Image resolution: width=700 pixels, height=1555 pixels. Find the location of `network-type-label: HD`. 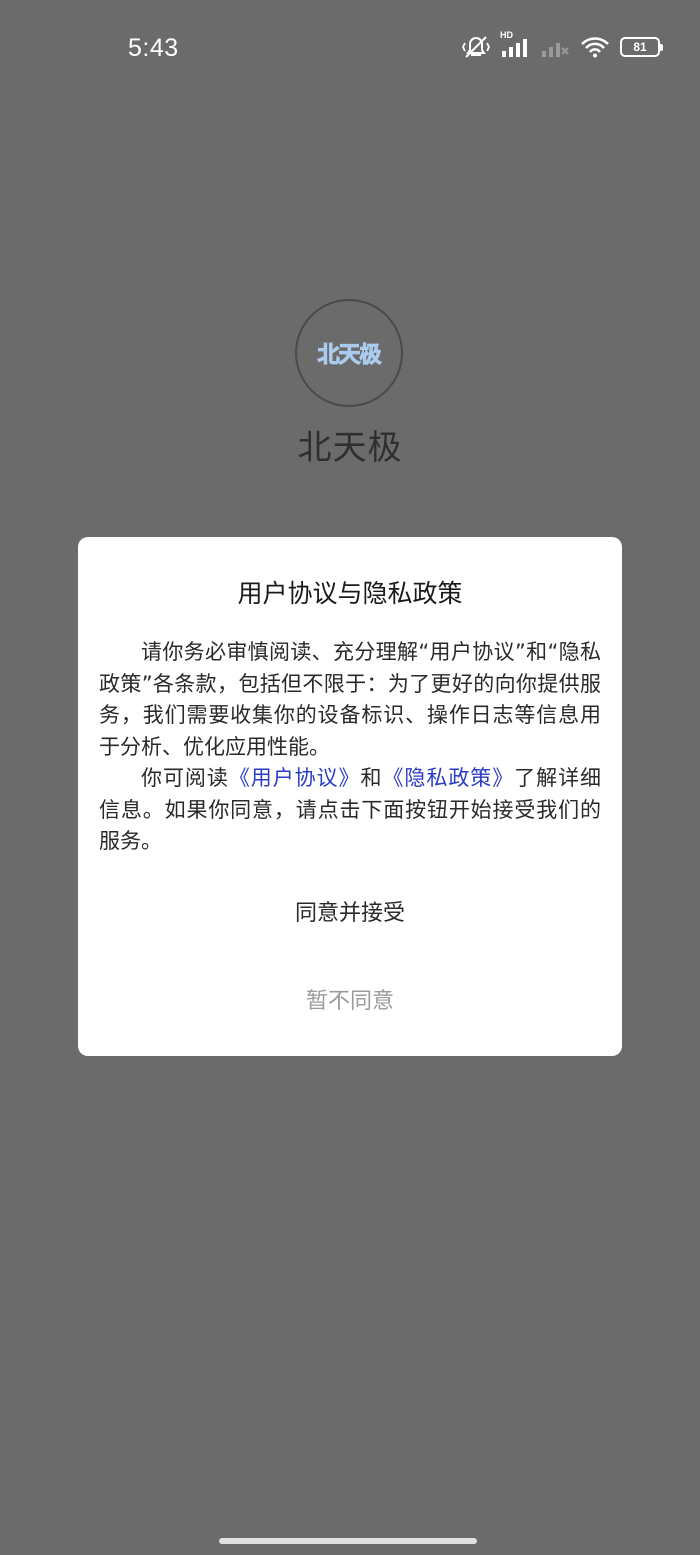

network-type-label: HD is located at coordinates (506, 35).